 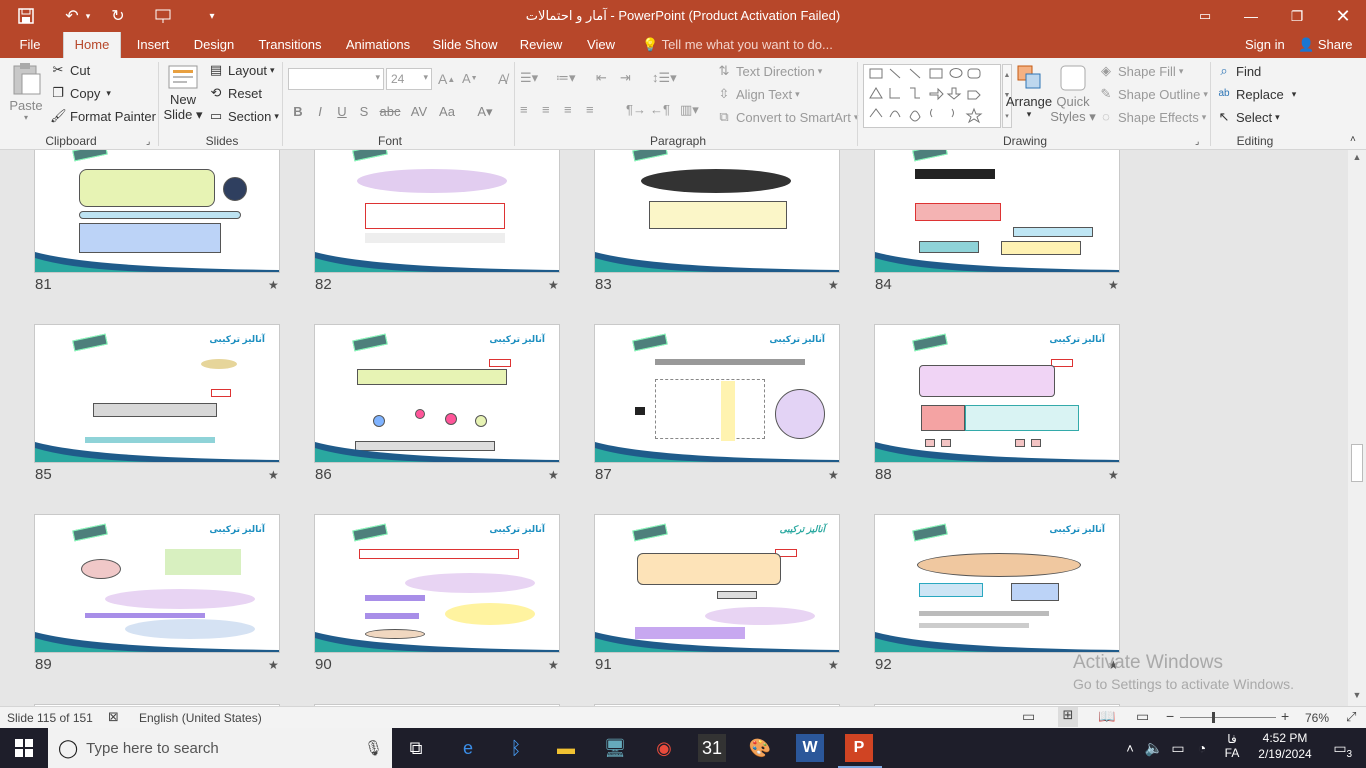 What do you see at coordinates (758, 94) in the screenshot?
I see `align-text-button: ⇳ Align Text ▾` at bounding box center [758, 94].